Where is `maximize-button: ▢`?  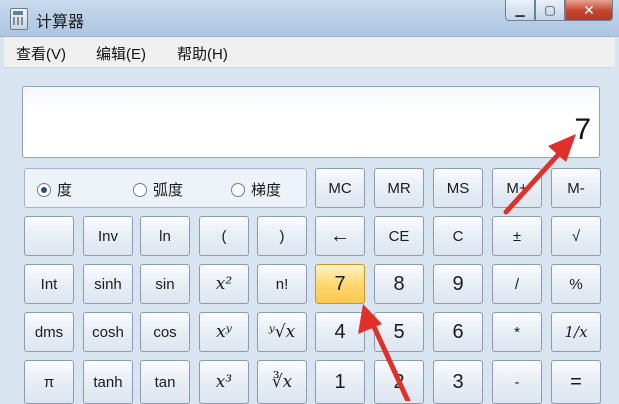
maximize-button: ▢ is located at coordinates (550, 10).